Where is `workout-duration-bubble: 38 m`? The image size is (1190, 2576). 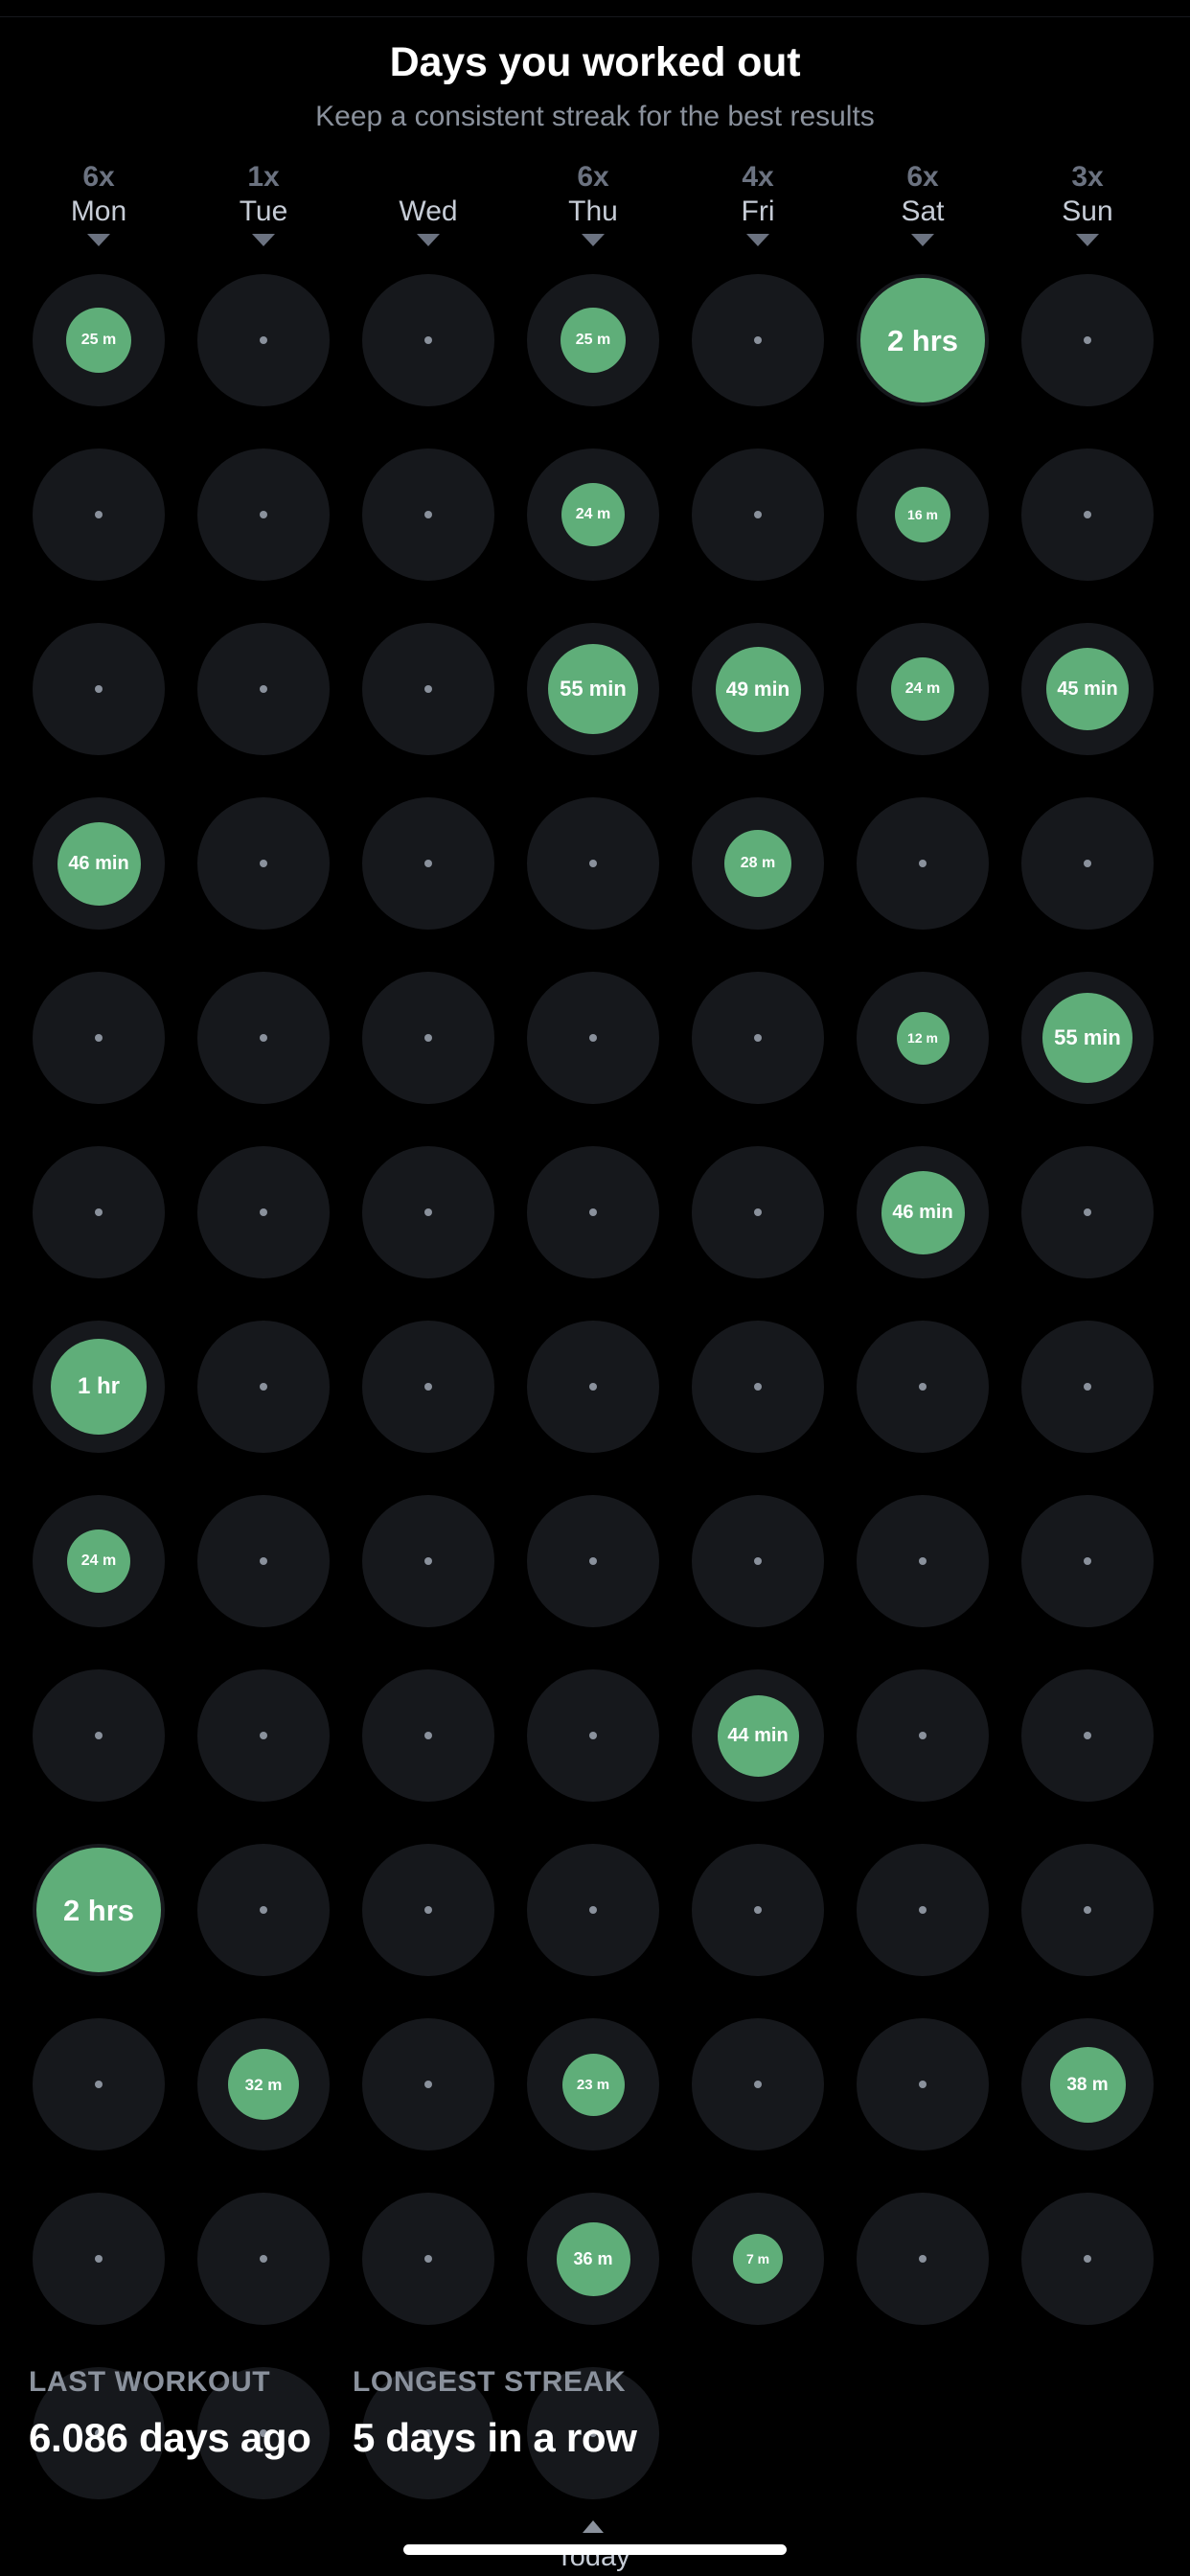
workout-duration-bubble: 38 m is located at coordinates (1088, 2084).